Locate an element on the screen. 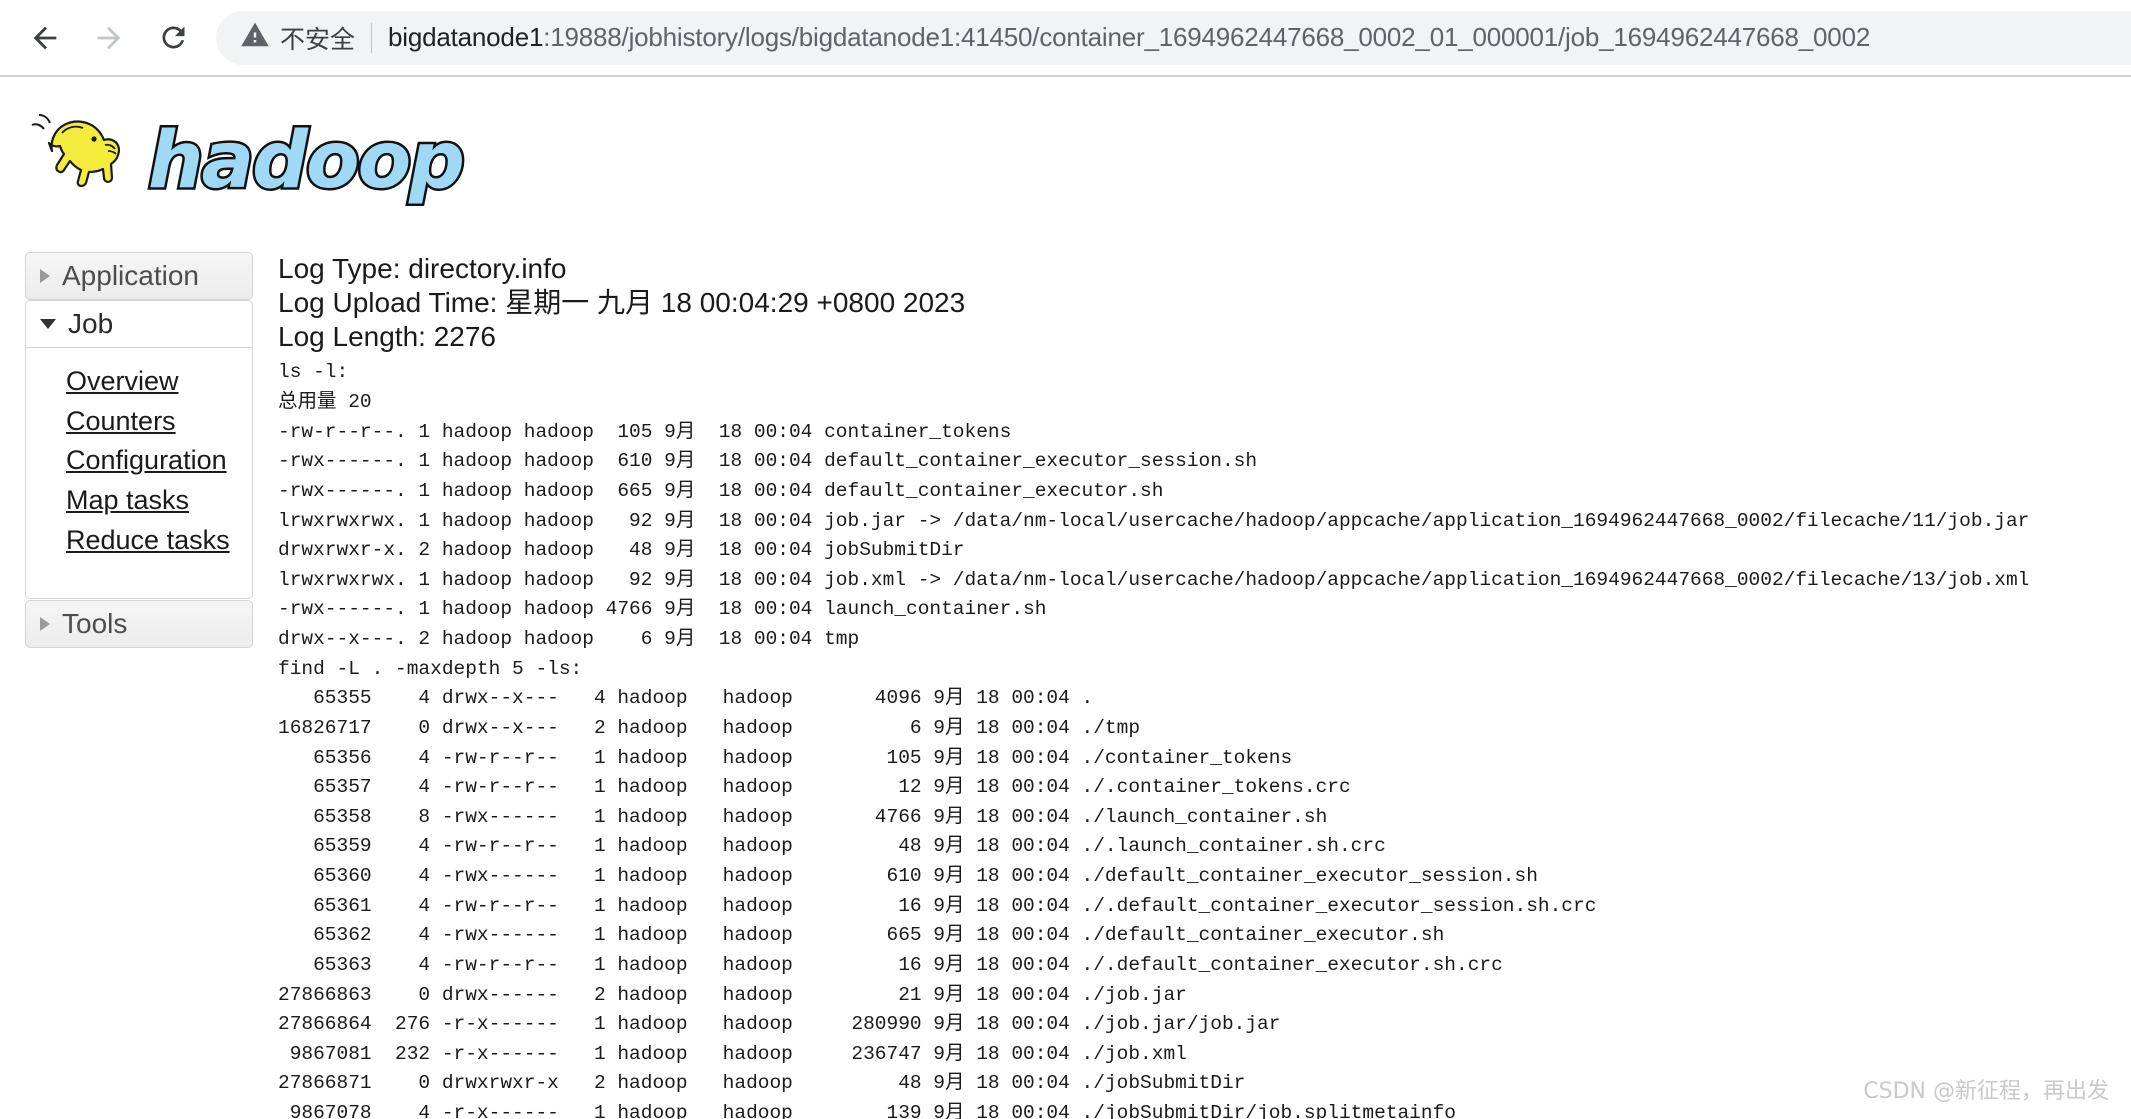  sidebar-item-reduce-tasks: Reduce tasks is located at coordinates (159, 541).